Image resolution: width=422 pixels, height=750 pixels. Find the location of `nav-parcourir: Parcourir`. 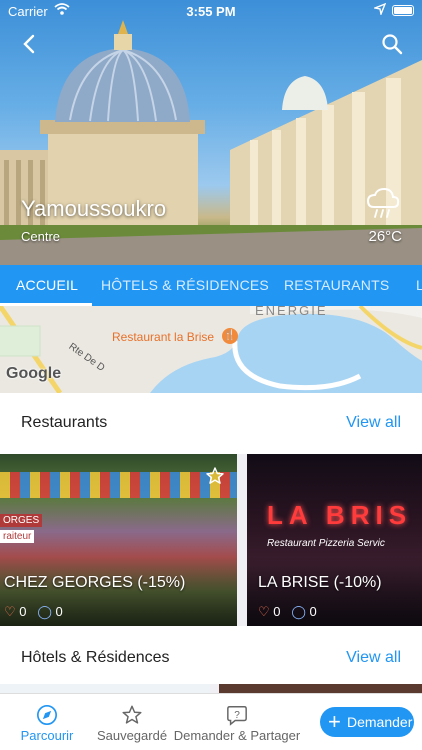

nav-parcourir: Parcourir is located at coordinates (47, 722).